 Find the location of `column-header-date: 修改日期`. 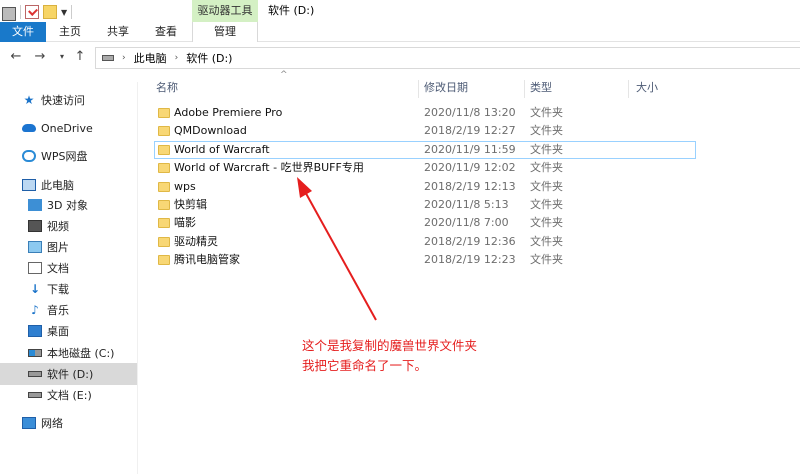

column-header-date: 修改日期 is located at coordinates (446, 88).